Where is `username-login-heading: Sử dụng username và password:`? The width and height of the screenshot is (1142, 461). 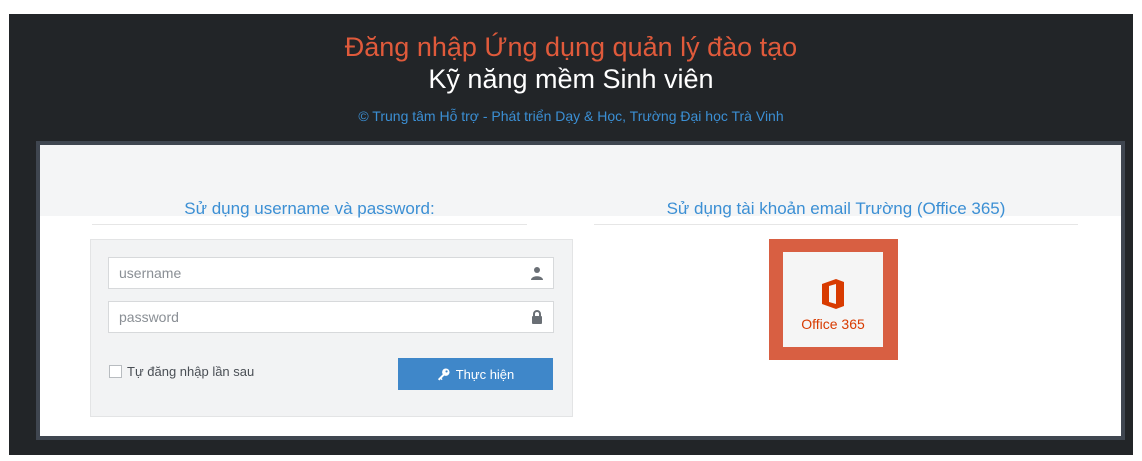
username-login-heading: Sử dụng username và password: is located at coordinates (309, 208).